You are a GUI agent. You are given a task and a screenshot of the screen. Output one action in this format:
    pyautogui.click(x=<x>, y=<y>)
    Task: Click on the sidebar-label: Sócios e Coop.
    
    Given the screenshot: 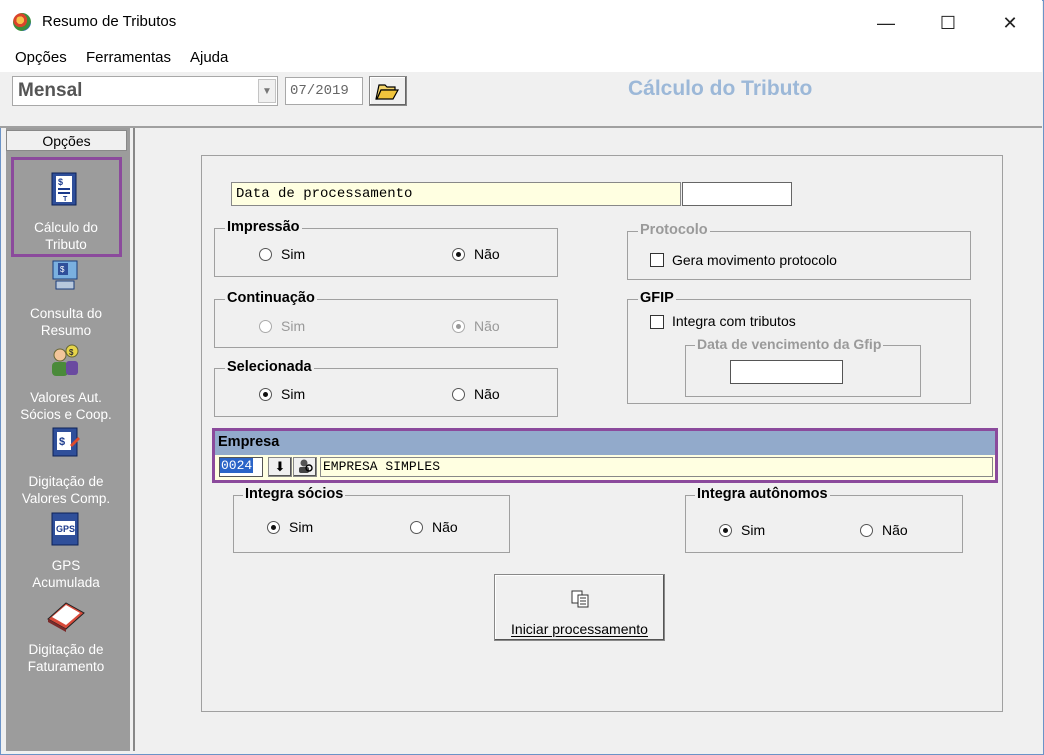 What is the action you would take?
    pyautogui.click(x=66, y=414)
    